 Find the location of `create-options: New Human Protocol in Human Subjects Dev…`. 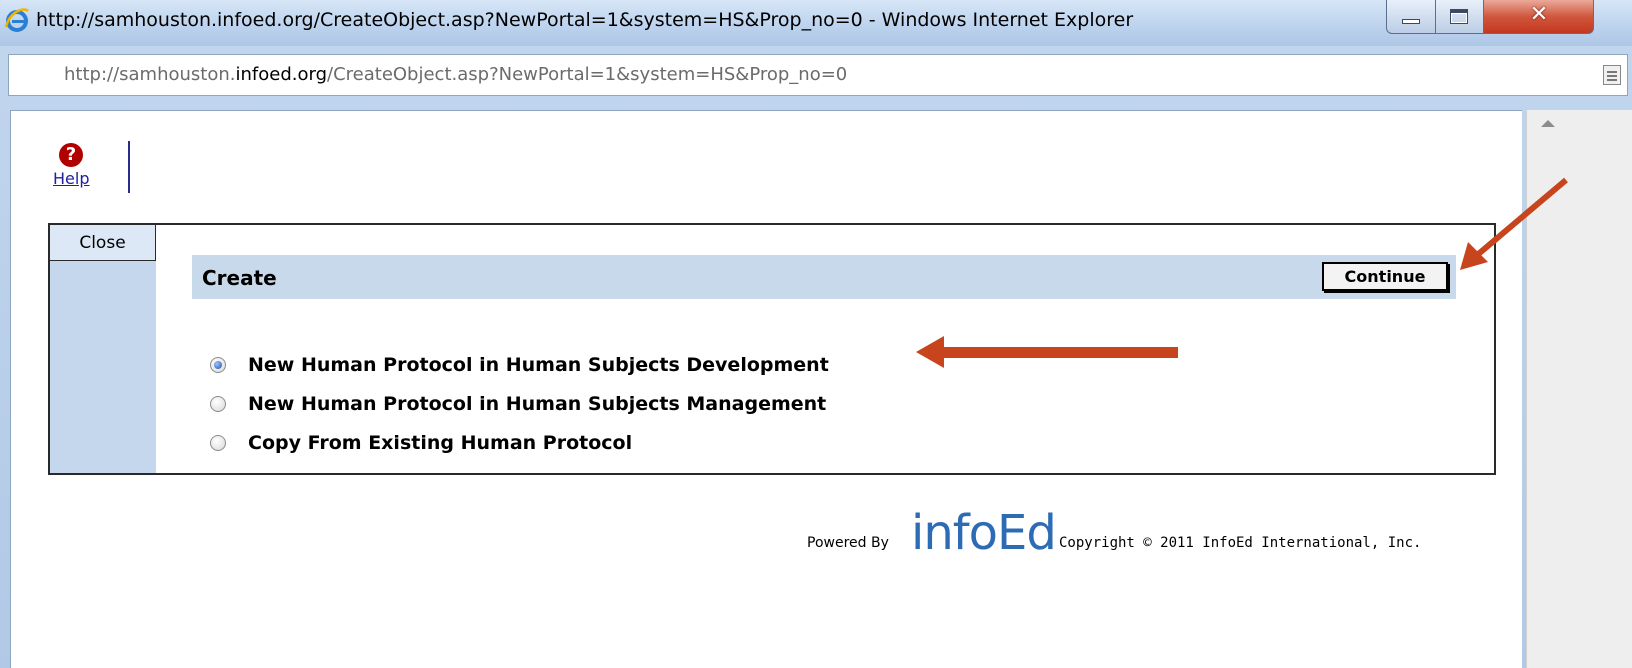

create-options: New Human Protocol in Human Subjects Dev… is located at coordinates (519, 403).